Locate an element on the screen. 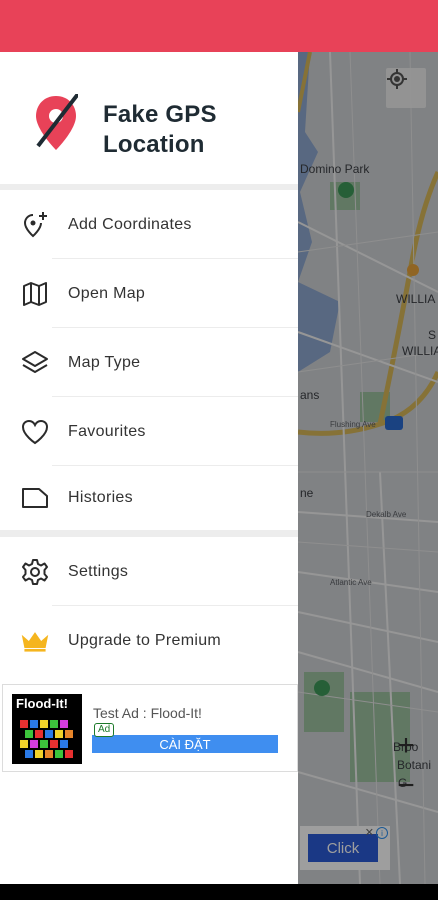 The width and height of the screenshot is (438, 900). menu-item-map-type: Map Type is located at coordinates (149, 362).